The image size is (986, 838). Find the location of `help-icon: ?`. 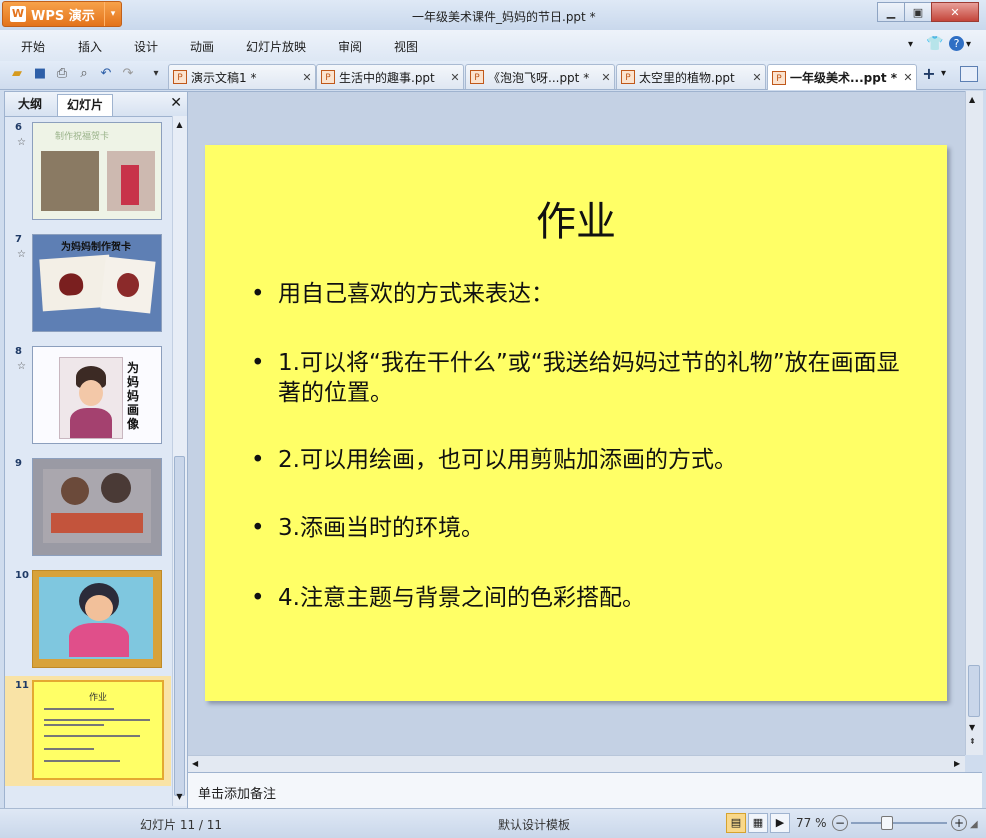

help-icon: ? is located at coordinates (956, 43).